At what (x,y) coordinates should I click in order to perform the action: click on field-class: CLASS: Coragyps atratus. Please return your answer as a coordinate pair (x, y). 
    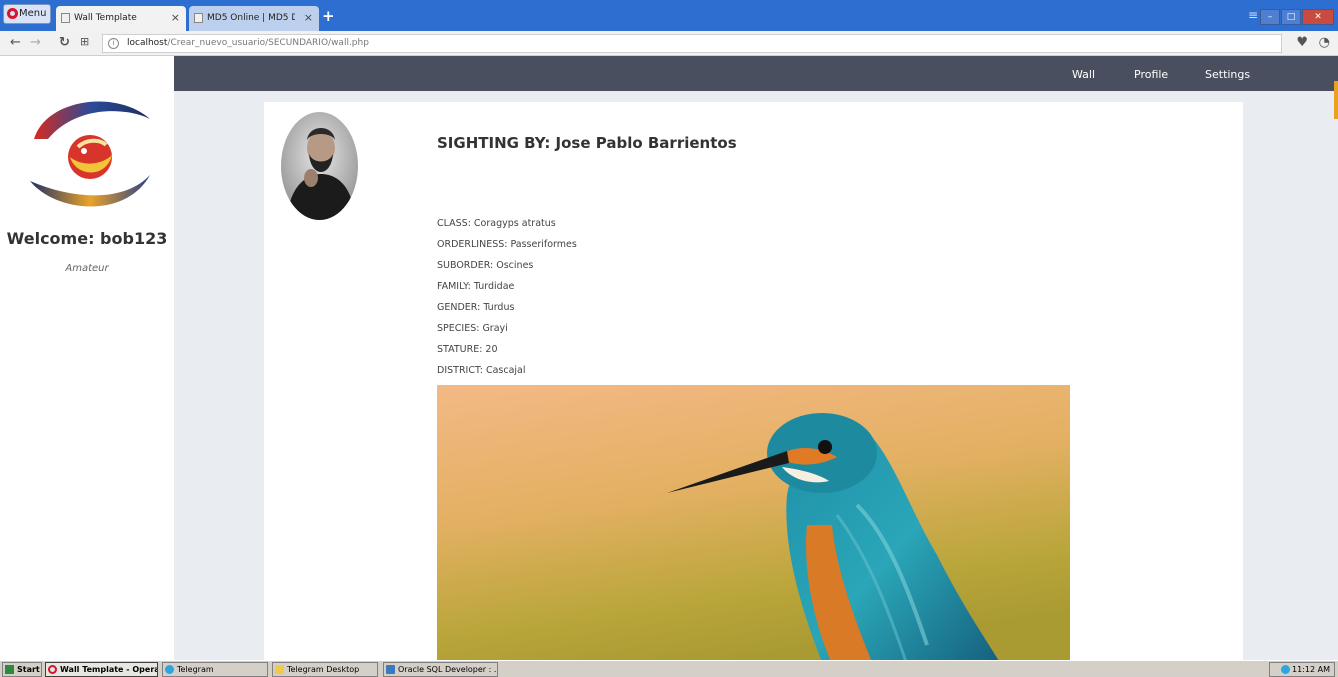
    Looking at the image, I should click on (496, 223).